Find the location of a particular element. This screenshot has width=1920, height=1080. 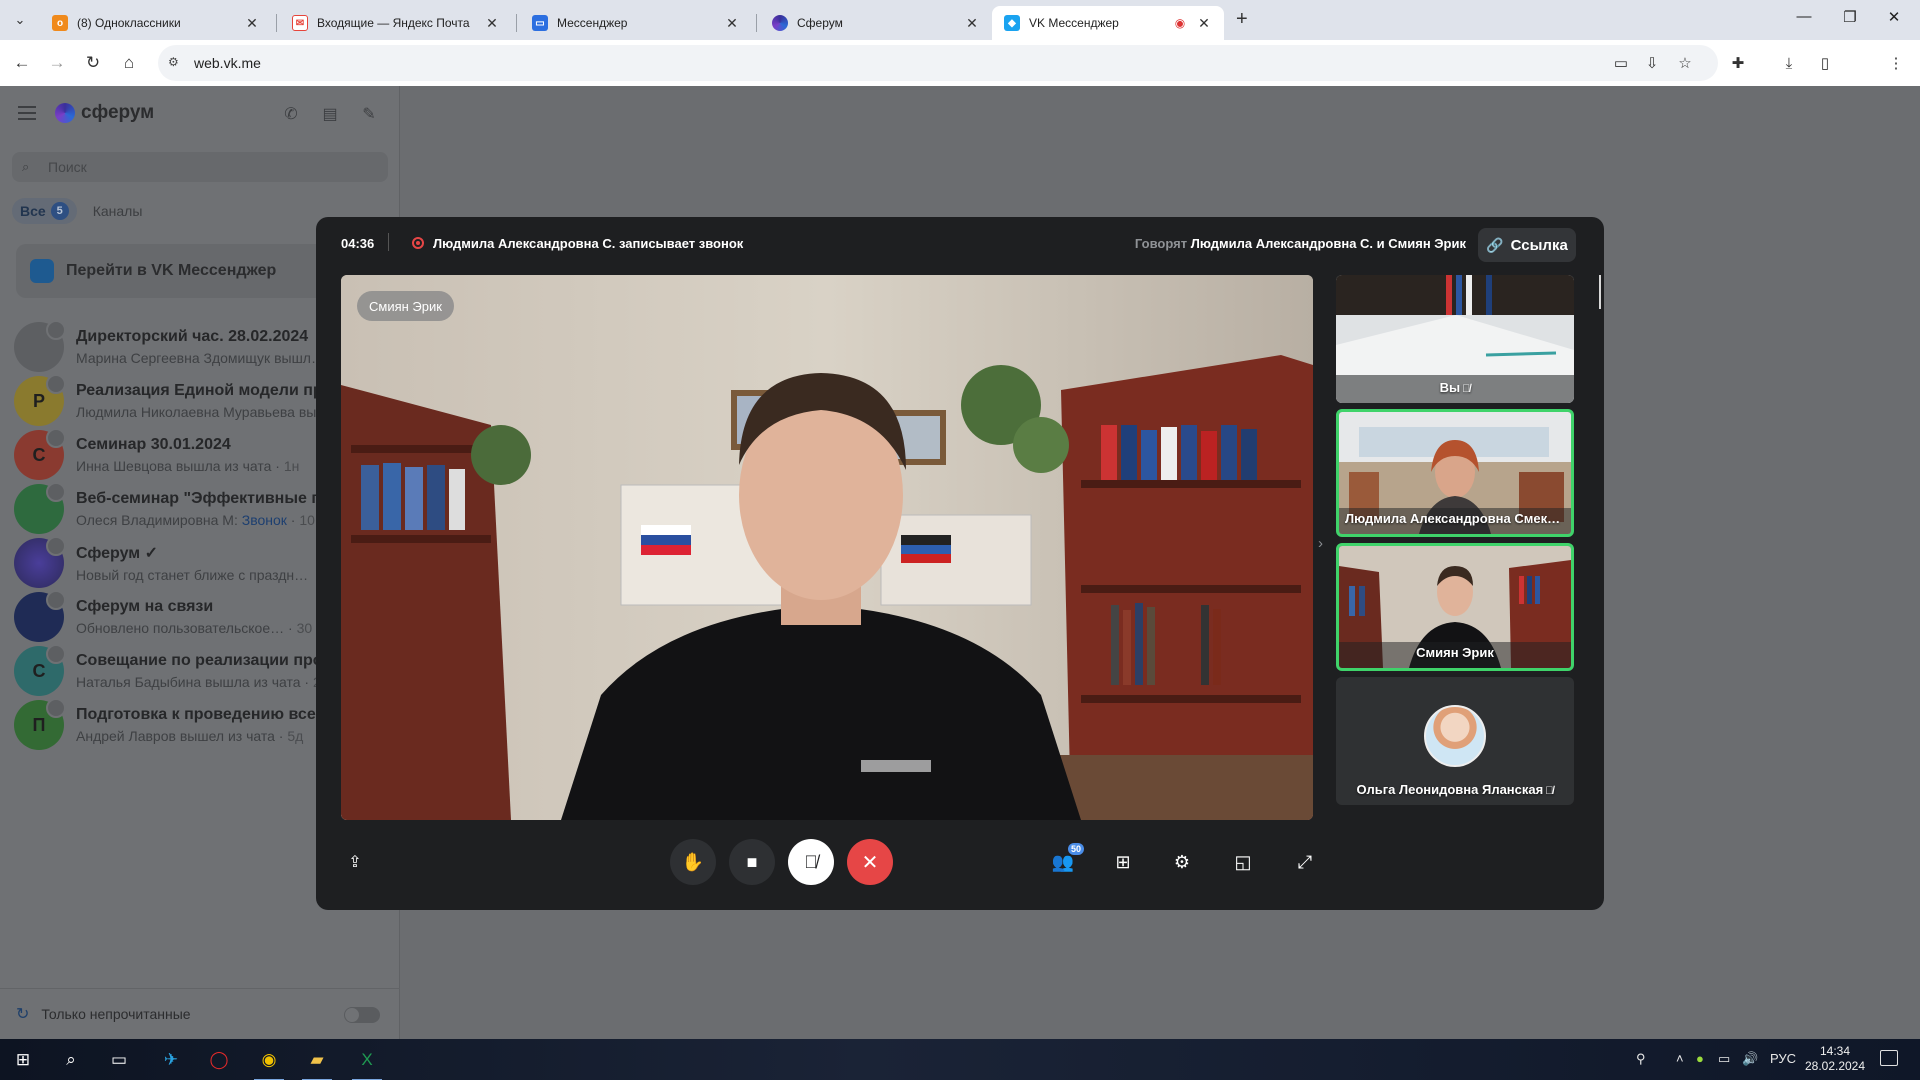

extensions-icon: ✚ is located at coordinates (1738, 63).